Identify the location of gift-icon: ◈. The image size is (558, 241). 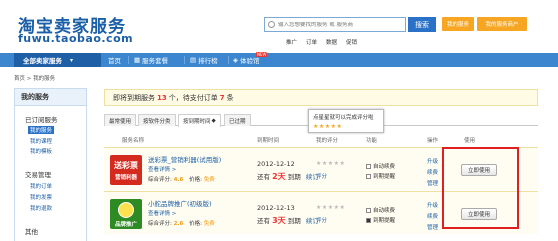
(235, 60).